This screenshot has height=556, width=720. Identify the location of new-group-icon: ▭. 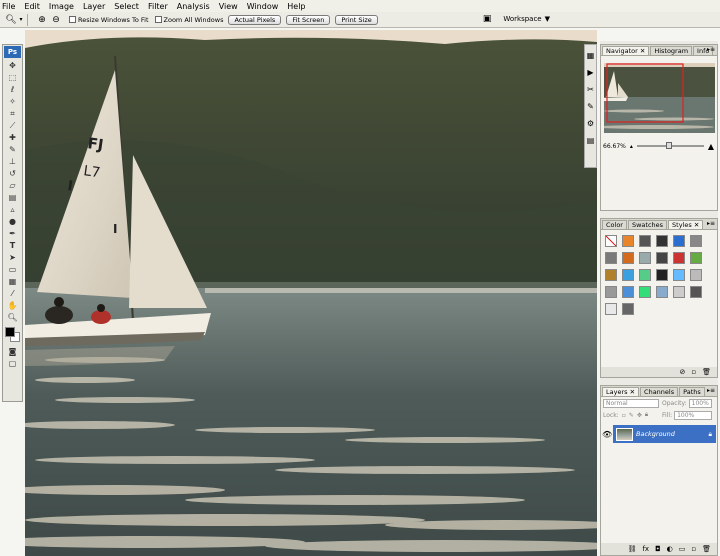
(682, 549).